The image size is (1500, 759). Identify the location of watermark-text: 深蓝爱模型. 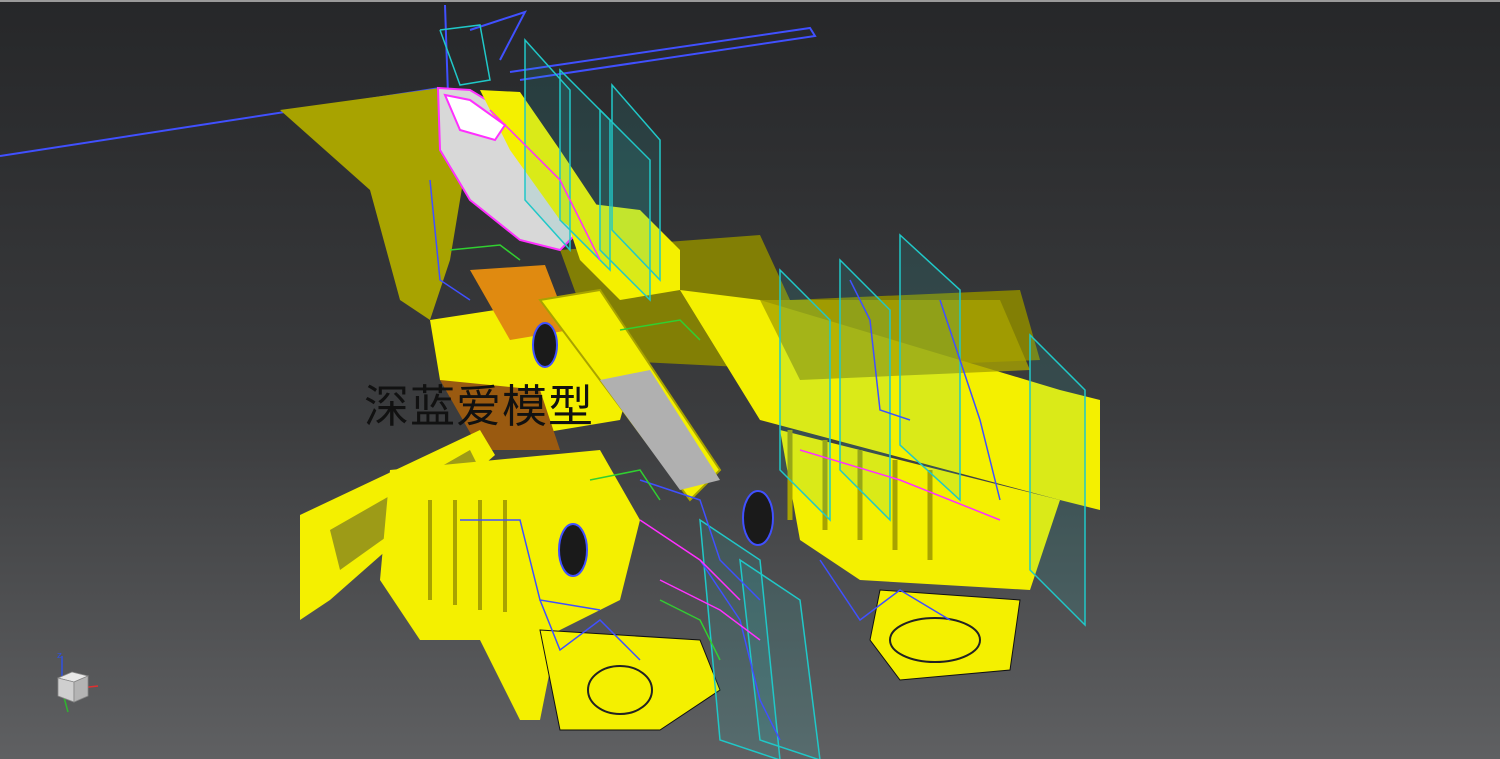
(479, 406).